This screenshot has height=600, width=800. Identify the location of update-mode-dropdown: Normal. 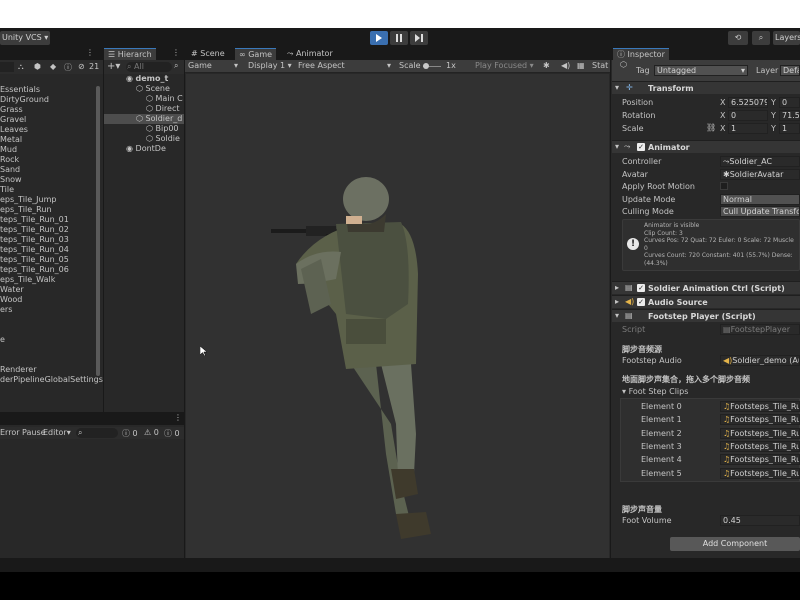
(760, 199).